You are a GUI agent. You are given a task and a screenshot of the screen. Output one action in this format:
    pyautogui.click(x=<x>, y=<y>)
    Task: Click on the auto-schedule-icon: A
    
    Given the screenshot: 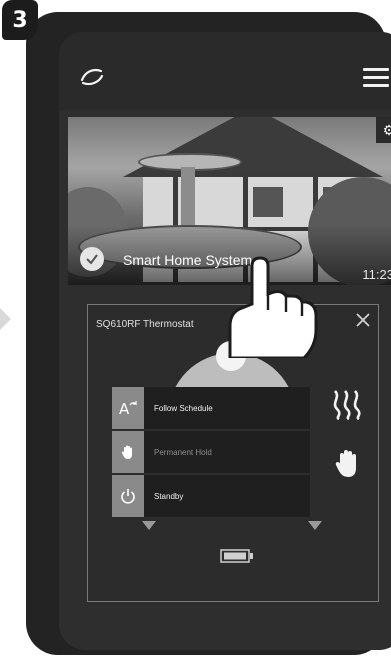 What is the action you would take?
    pyautogui.click(x=128, y=408)
    